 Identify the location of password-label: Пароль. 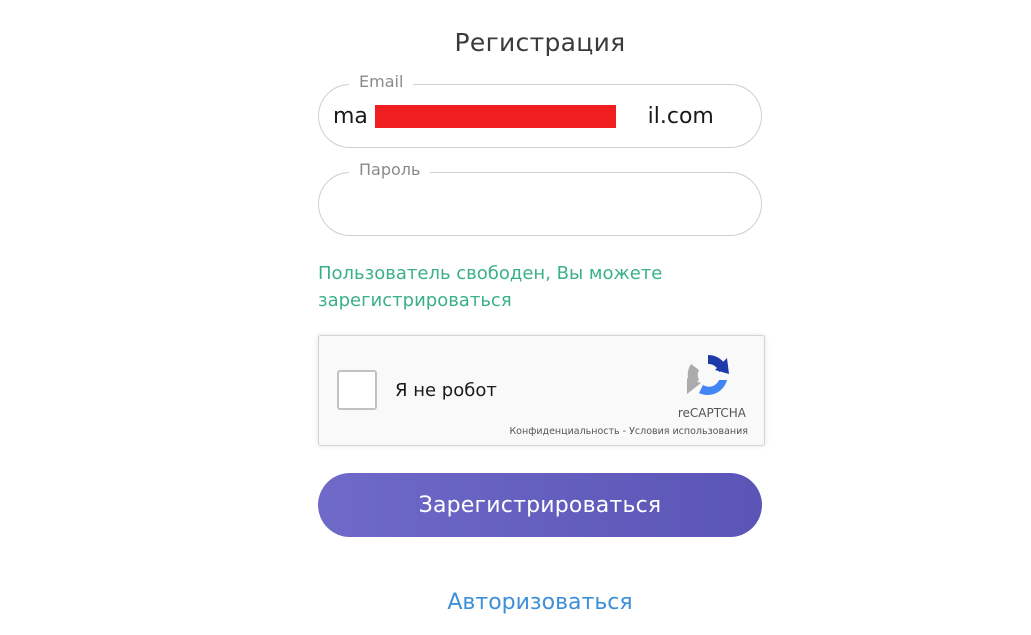
(390, 170).